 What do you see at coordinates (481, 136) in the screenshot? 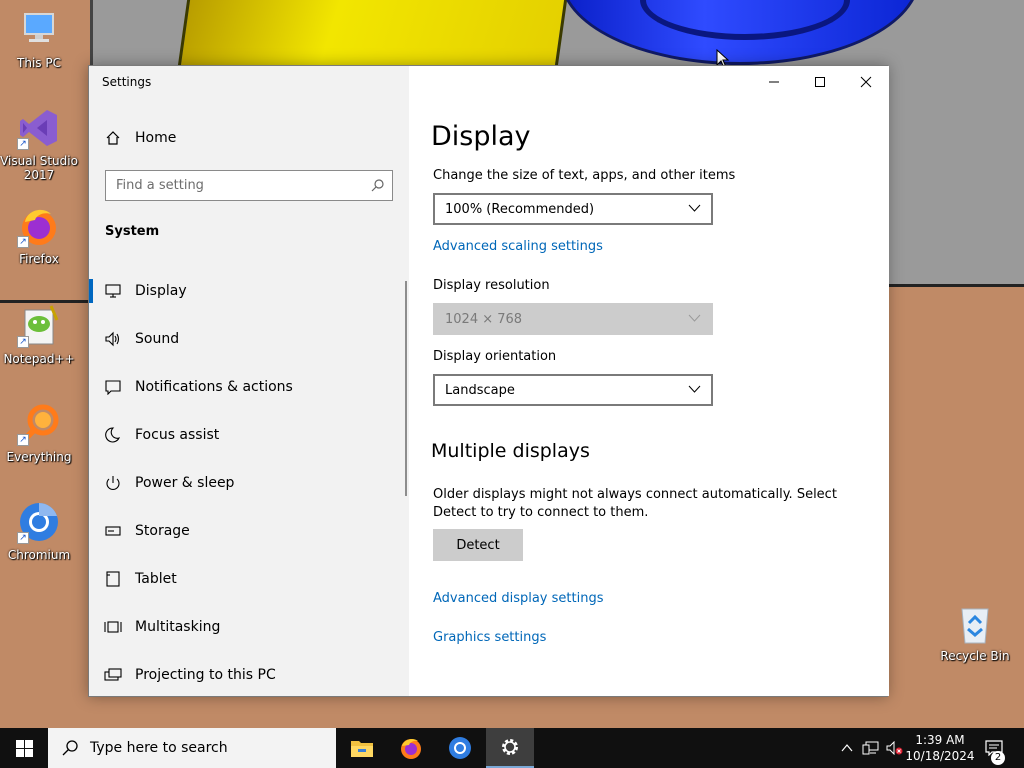
I see `page-title: Display` at bounding box center [481, 136].